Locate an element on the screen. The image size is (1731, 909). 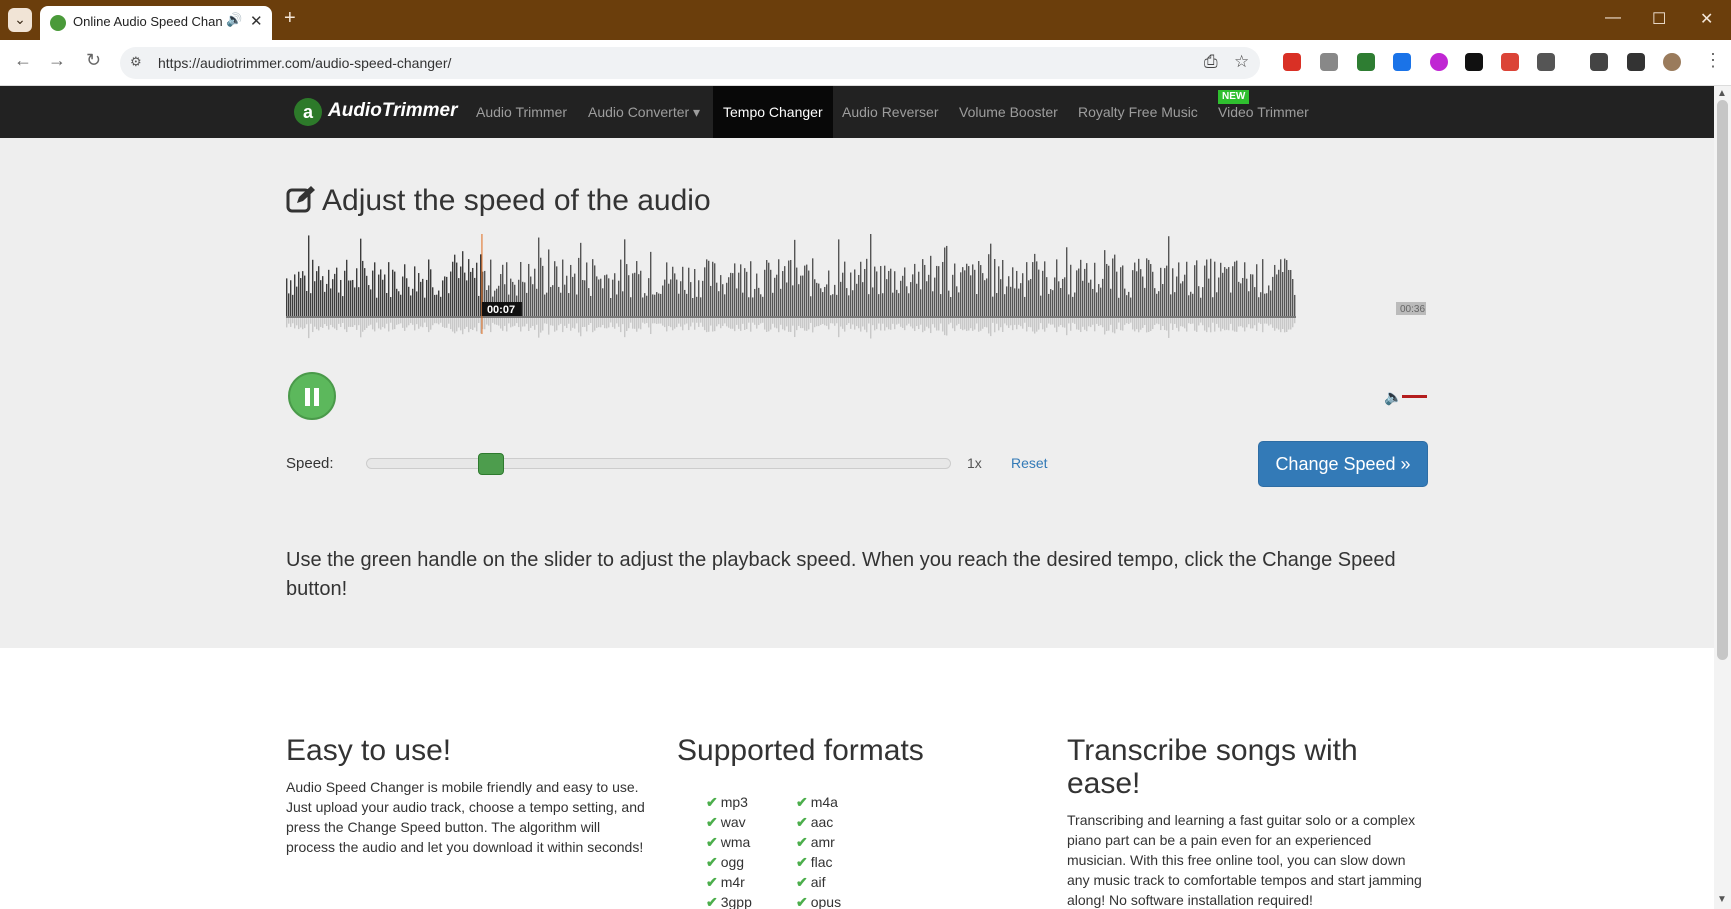
gmail-extension-icon is located at coordinates (1292, 62).